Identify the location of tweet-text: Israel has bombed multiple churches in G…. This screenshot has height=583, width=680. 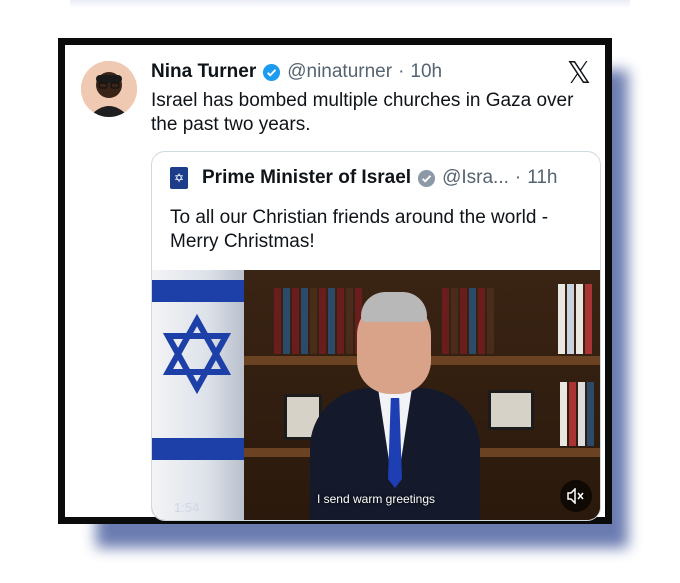
(362, 112).